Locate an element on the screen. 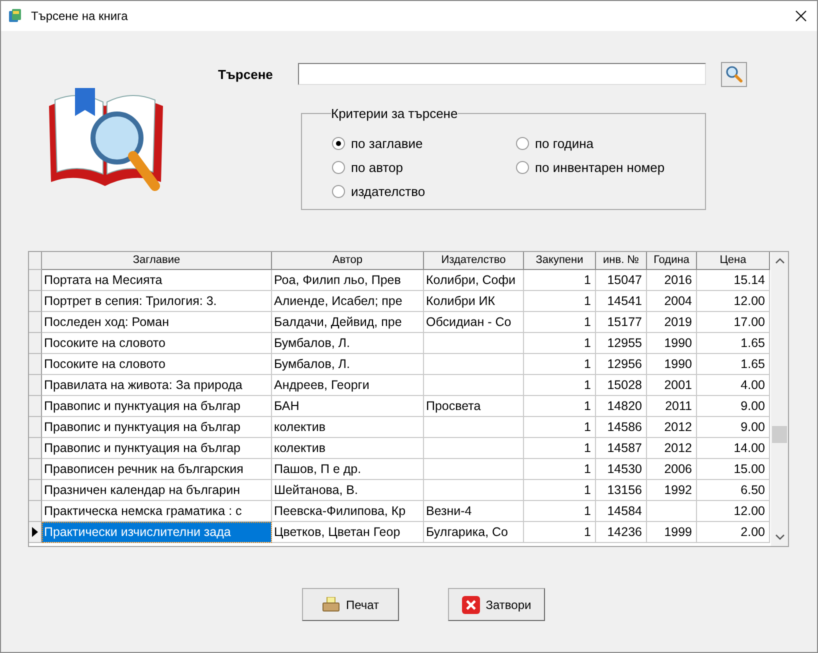 The image size is (818, 653). radio-option: по автор is located at coordinates (424, 167).